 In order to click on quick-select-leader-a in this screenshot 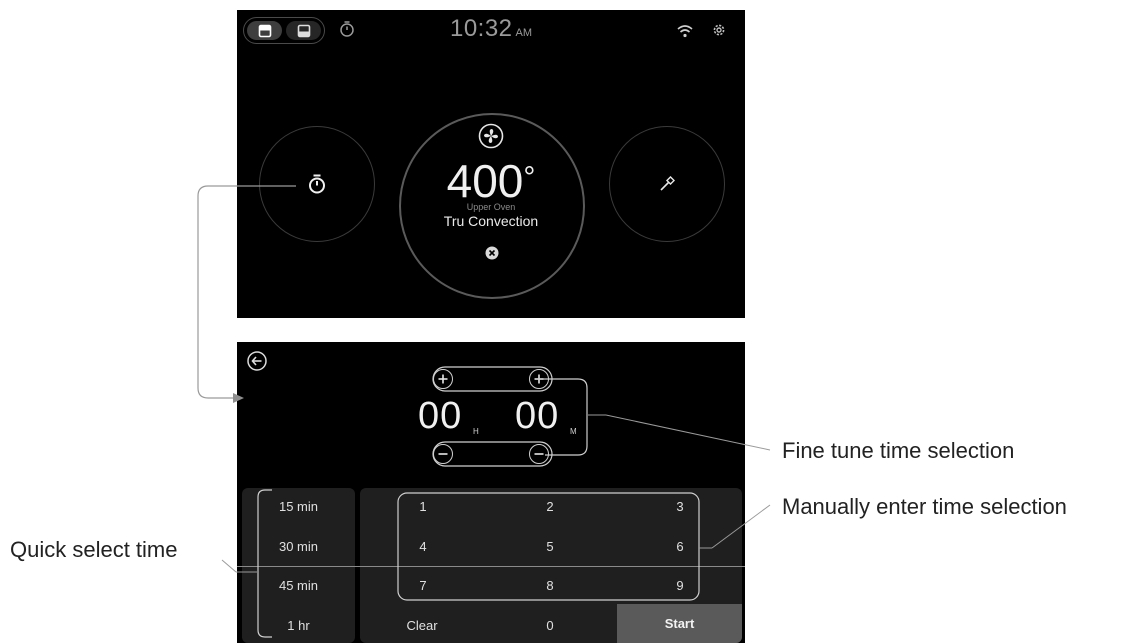, I will do `click(229, 566)`.